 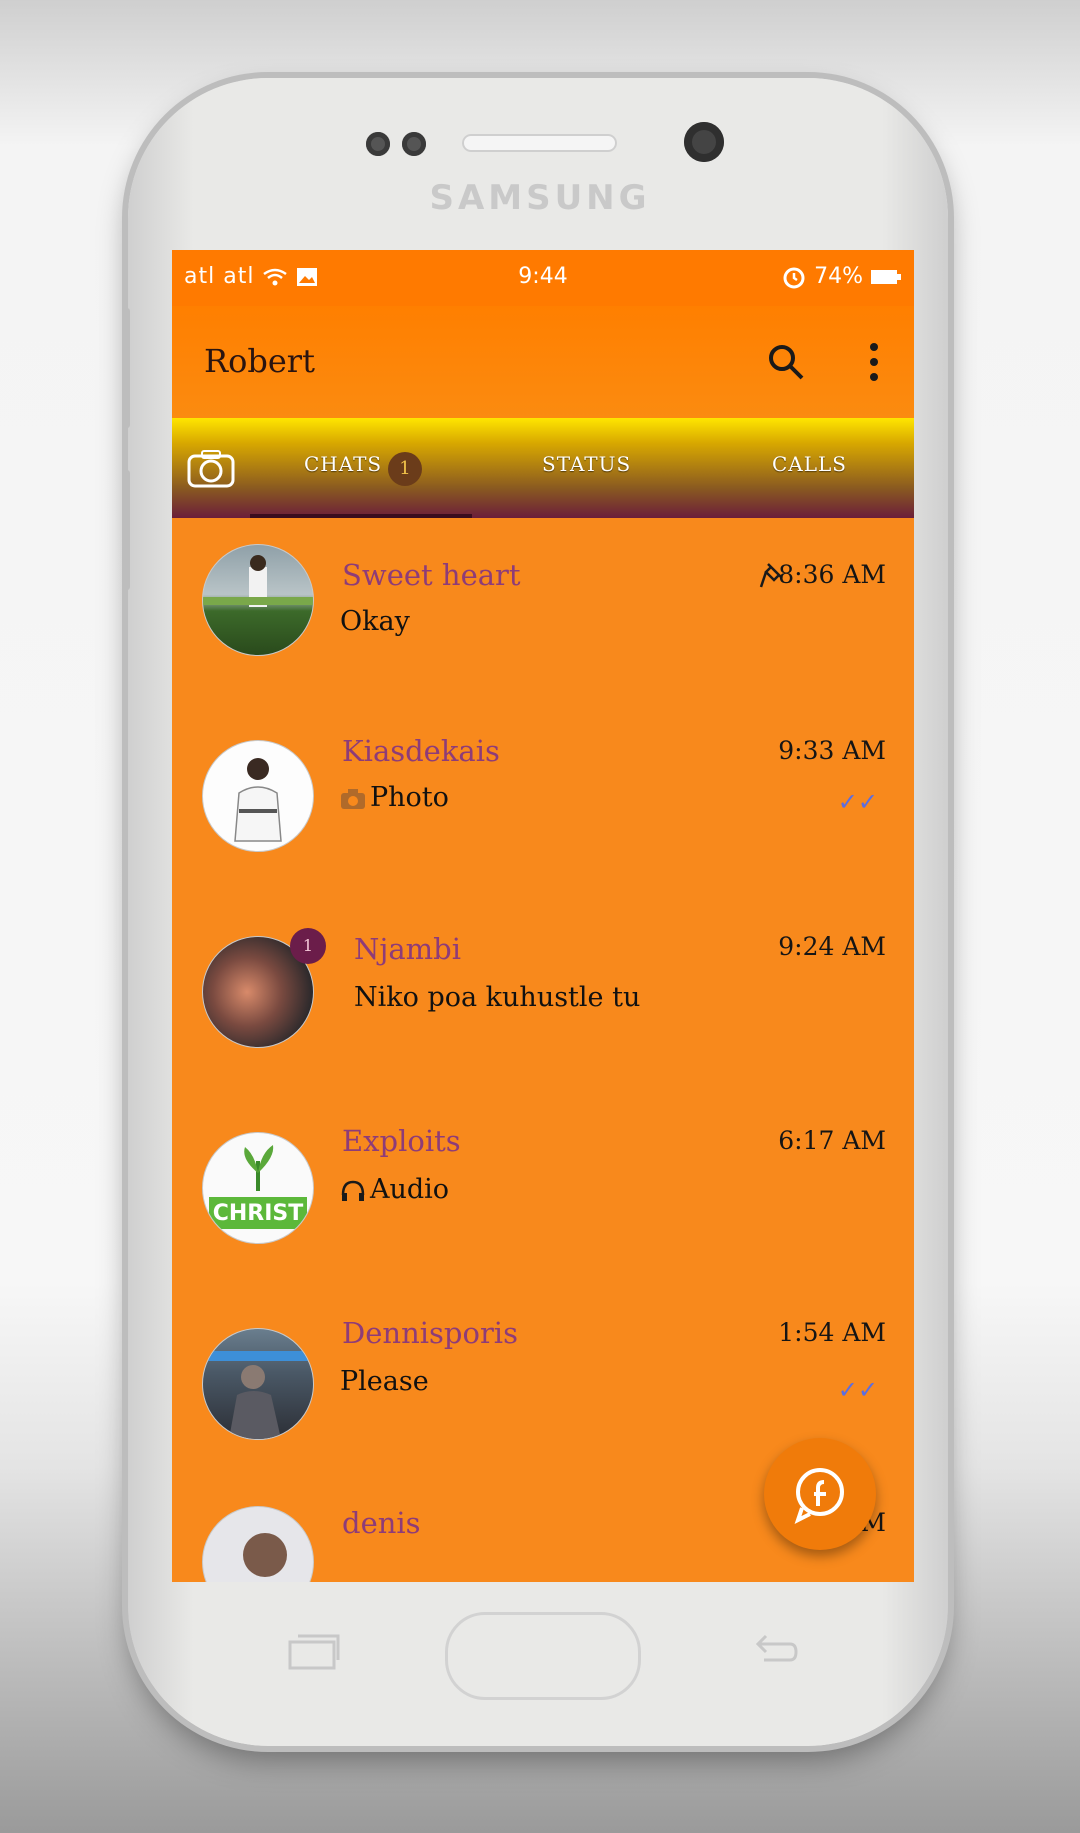 I want to click on chat-time: 6:17 AM, so click(x=832, y=1140).